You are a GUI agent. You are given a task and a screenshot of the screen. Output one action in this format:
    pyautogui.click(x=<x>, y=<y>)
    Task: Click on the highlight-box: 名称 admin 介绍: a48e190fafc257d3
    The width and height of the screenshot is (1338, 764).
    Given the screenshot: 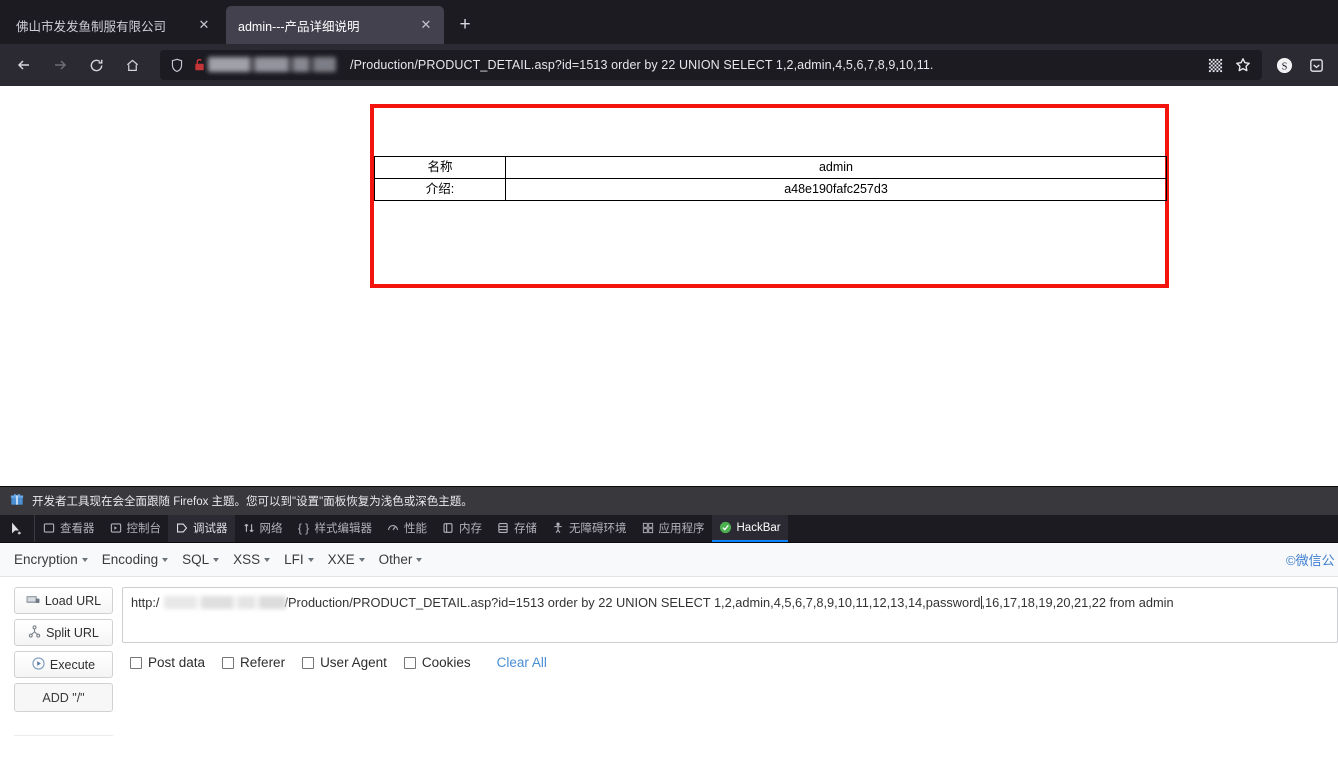 What is the action you would take?
    pyautogui.click(x=769, y=196)
    